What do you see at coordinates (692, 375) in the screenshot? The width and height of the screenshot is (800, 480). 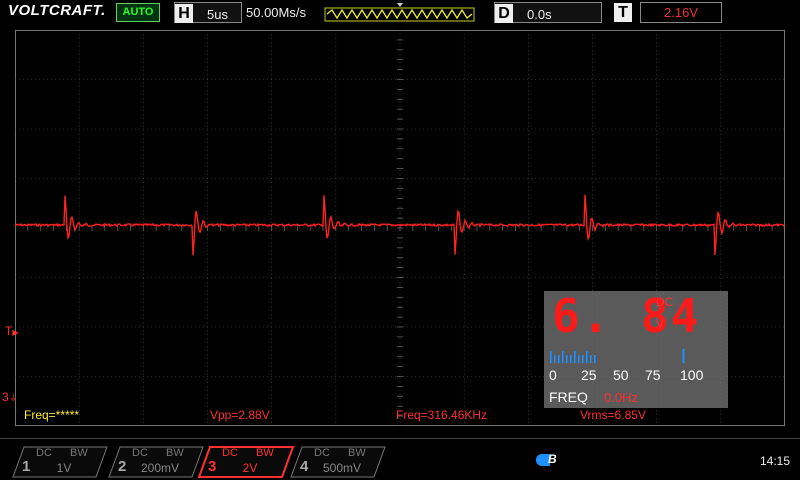 I see `scale-label-100: 100` at bounding box center [692, 375].